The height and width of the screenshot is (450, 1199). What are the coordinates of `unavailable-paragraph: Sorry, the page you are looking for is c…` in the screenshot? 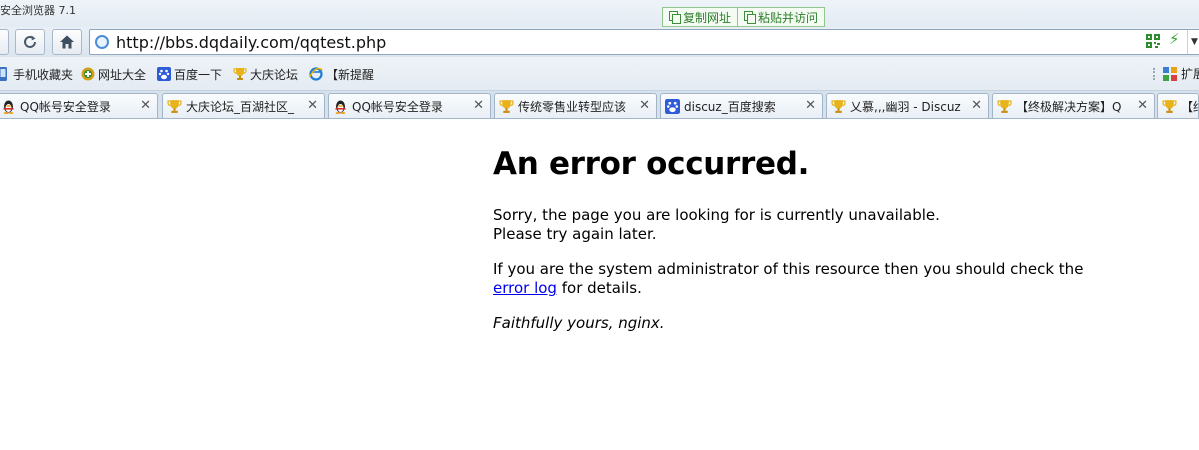 It's located at (803, 225).